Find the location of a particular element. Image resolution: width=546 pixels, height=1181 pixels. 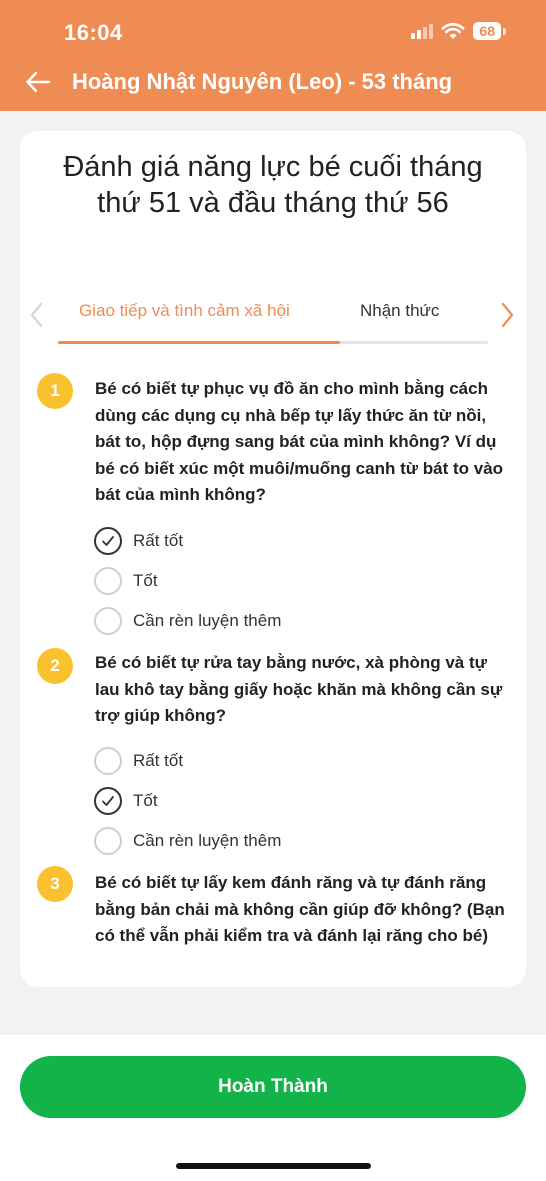

question-number-badge: 1 is located at coordinates (55, 391).